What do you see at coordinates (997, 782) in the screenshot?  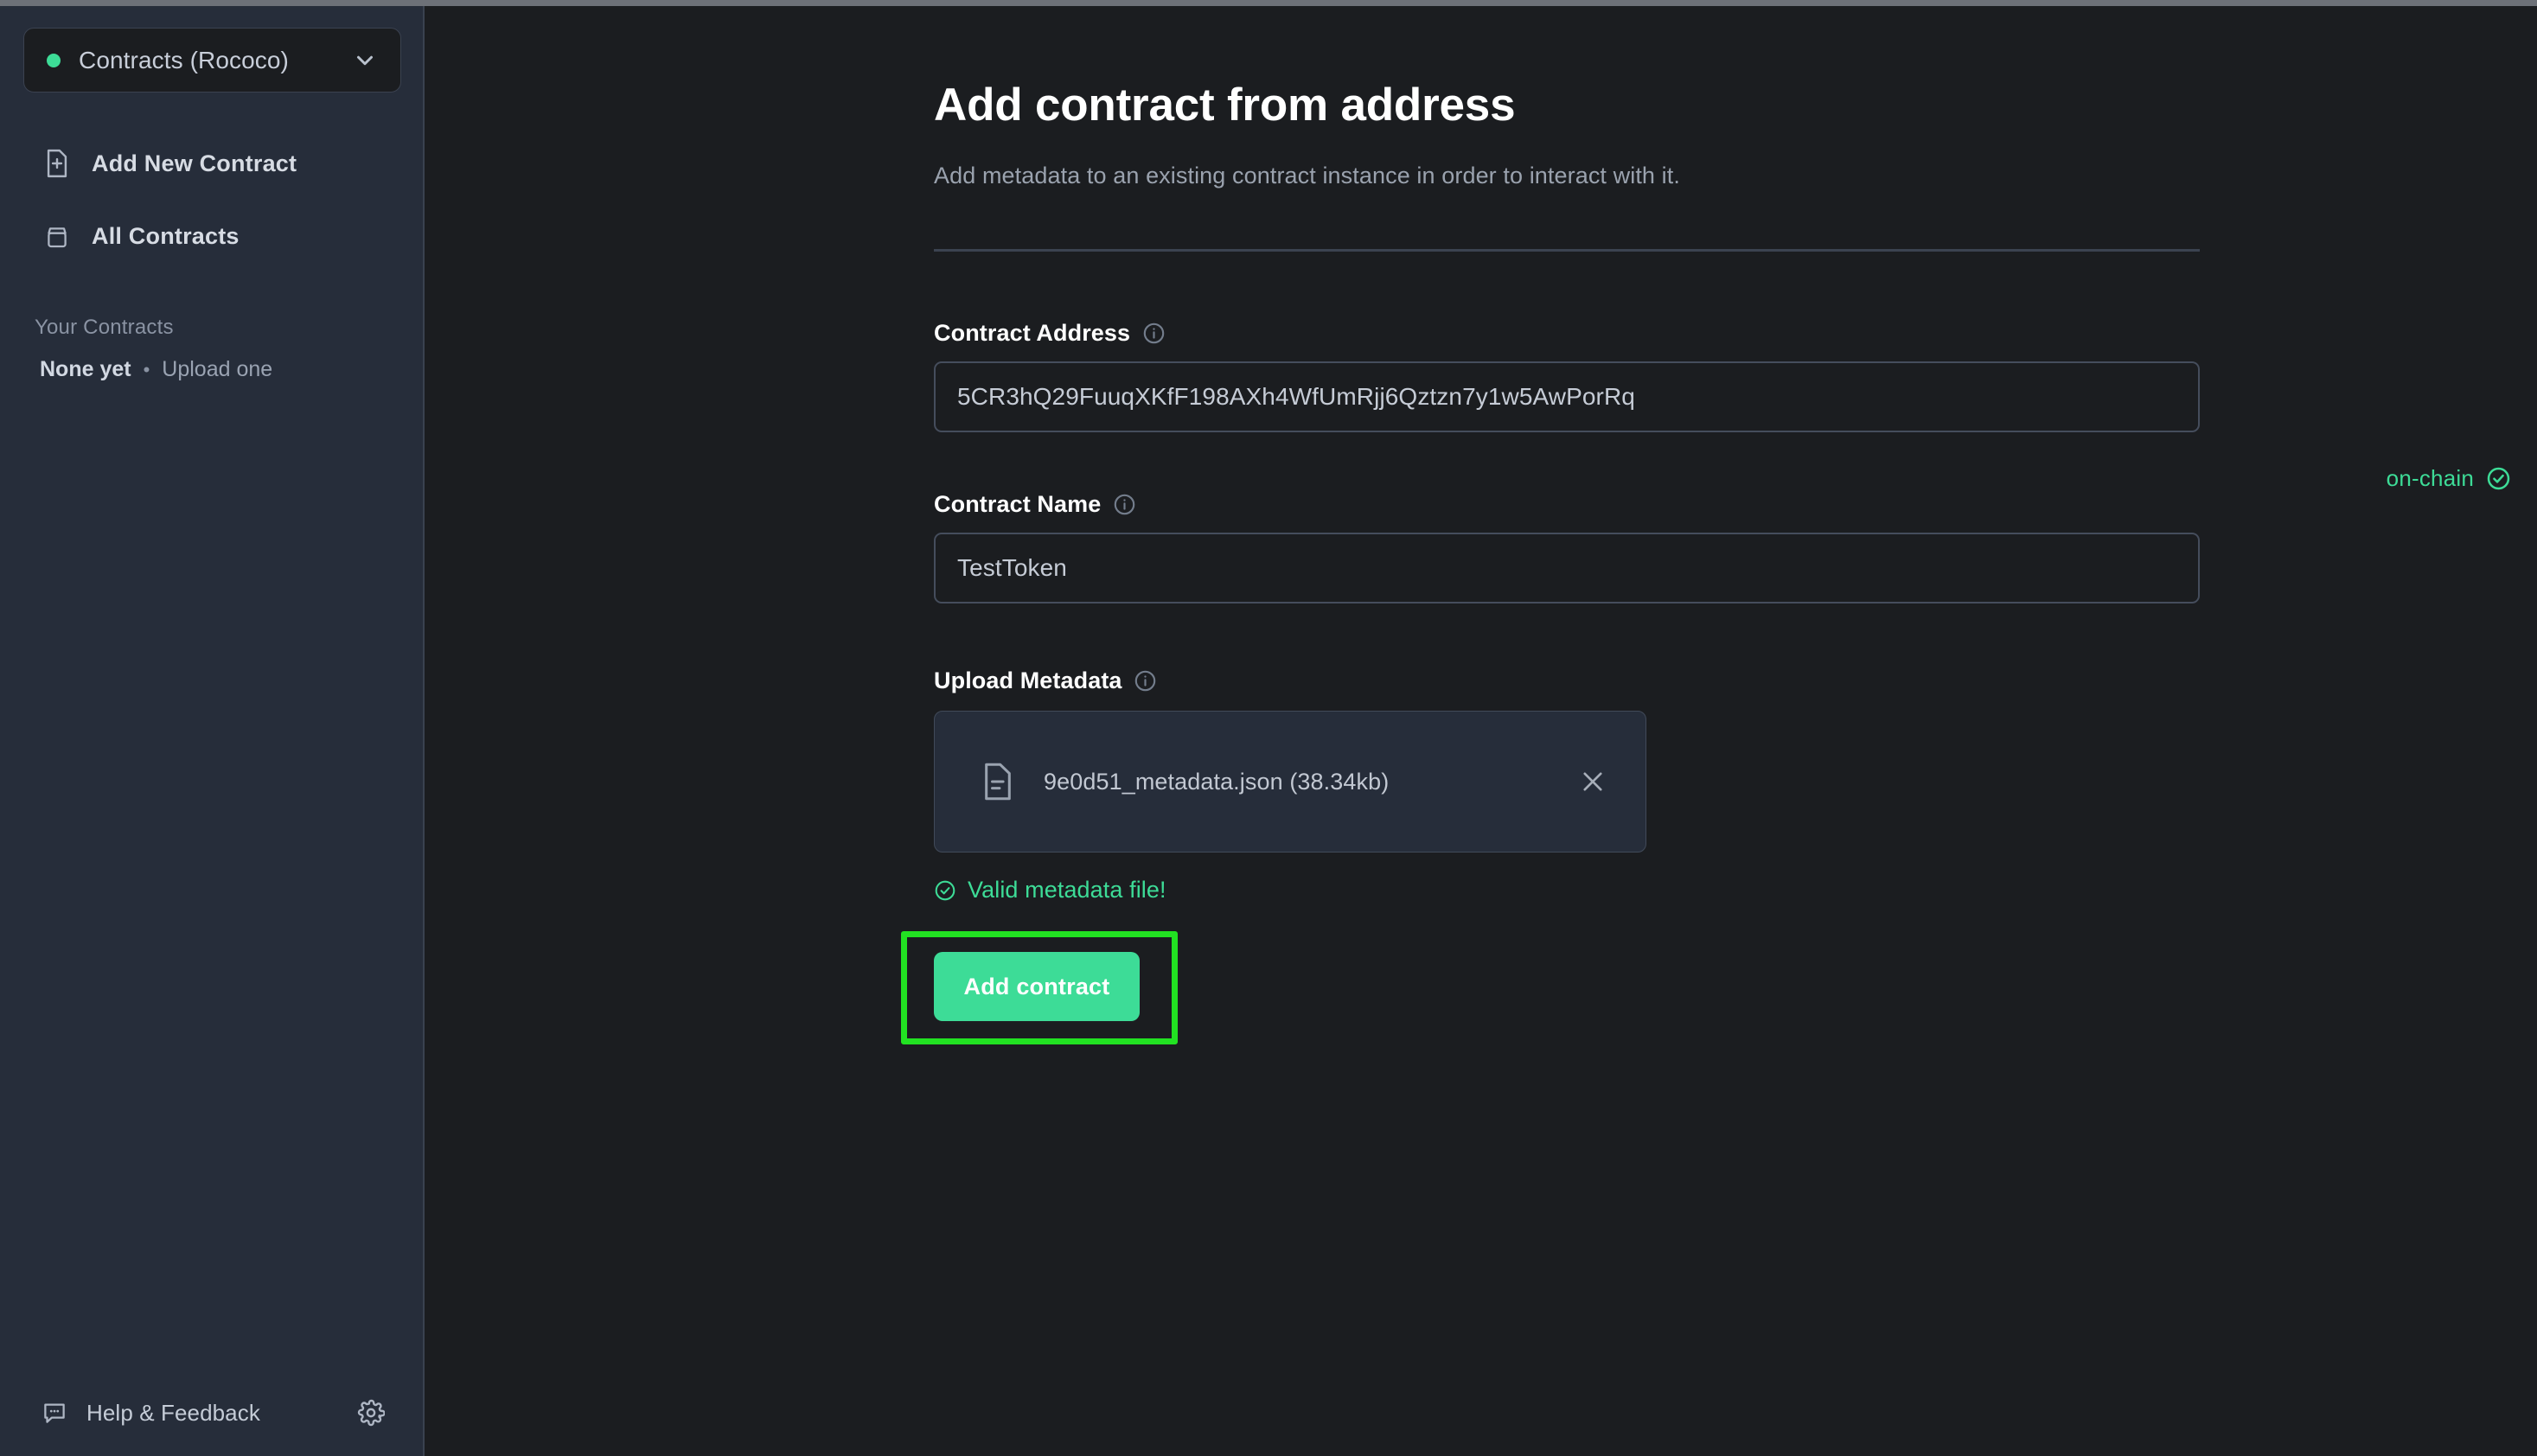 I see `file-text-icon` at bounding box center [997, 782].